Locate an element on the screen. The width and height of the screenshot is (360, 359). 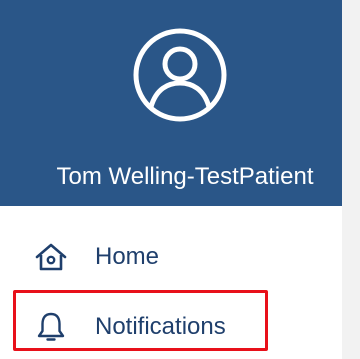
bell-icon is located at coordinates (51, 326).